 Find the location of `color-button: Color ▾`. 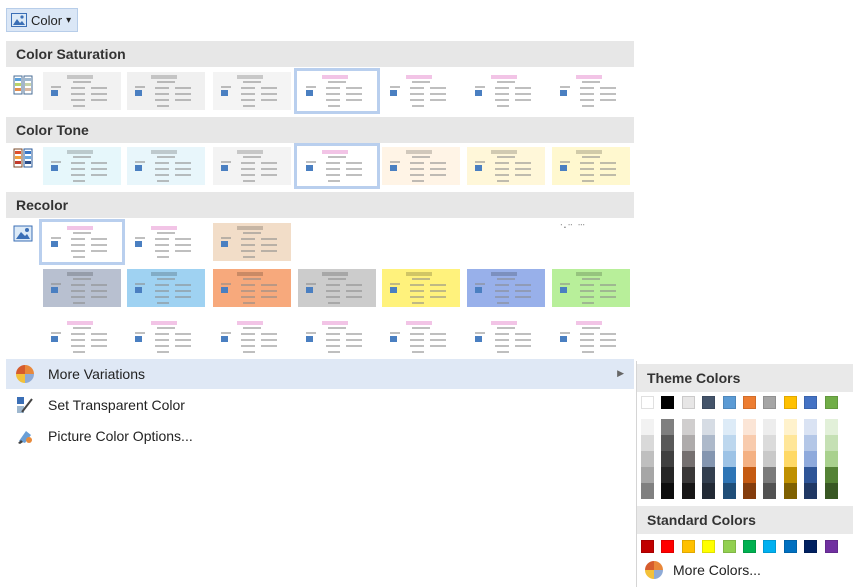

color-button: Color ▾ is located at coordinates (42, 20).